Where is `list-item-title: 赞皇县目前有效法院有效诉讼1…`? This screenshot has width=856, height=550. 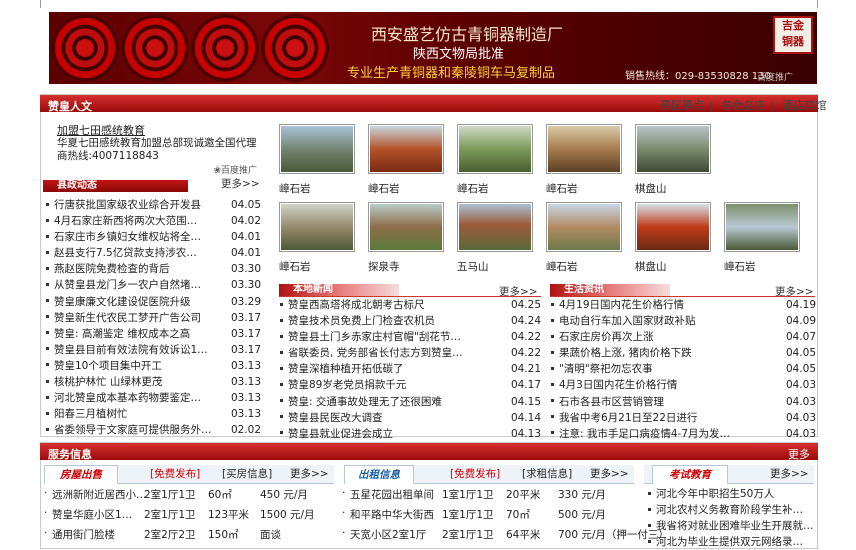
list-item-title: 赞皇县目前有效法院有效诉讼1… is located at coordinates (131, 350).